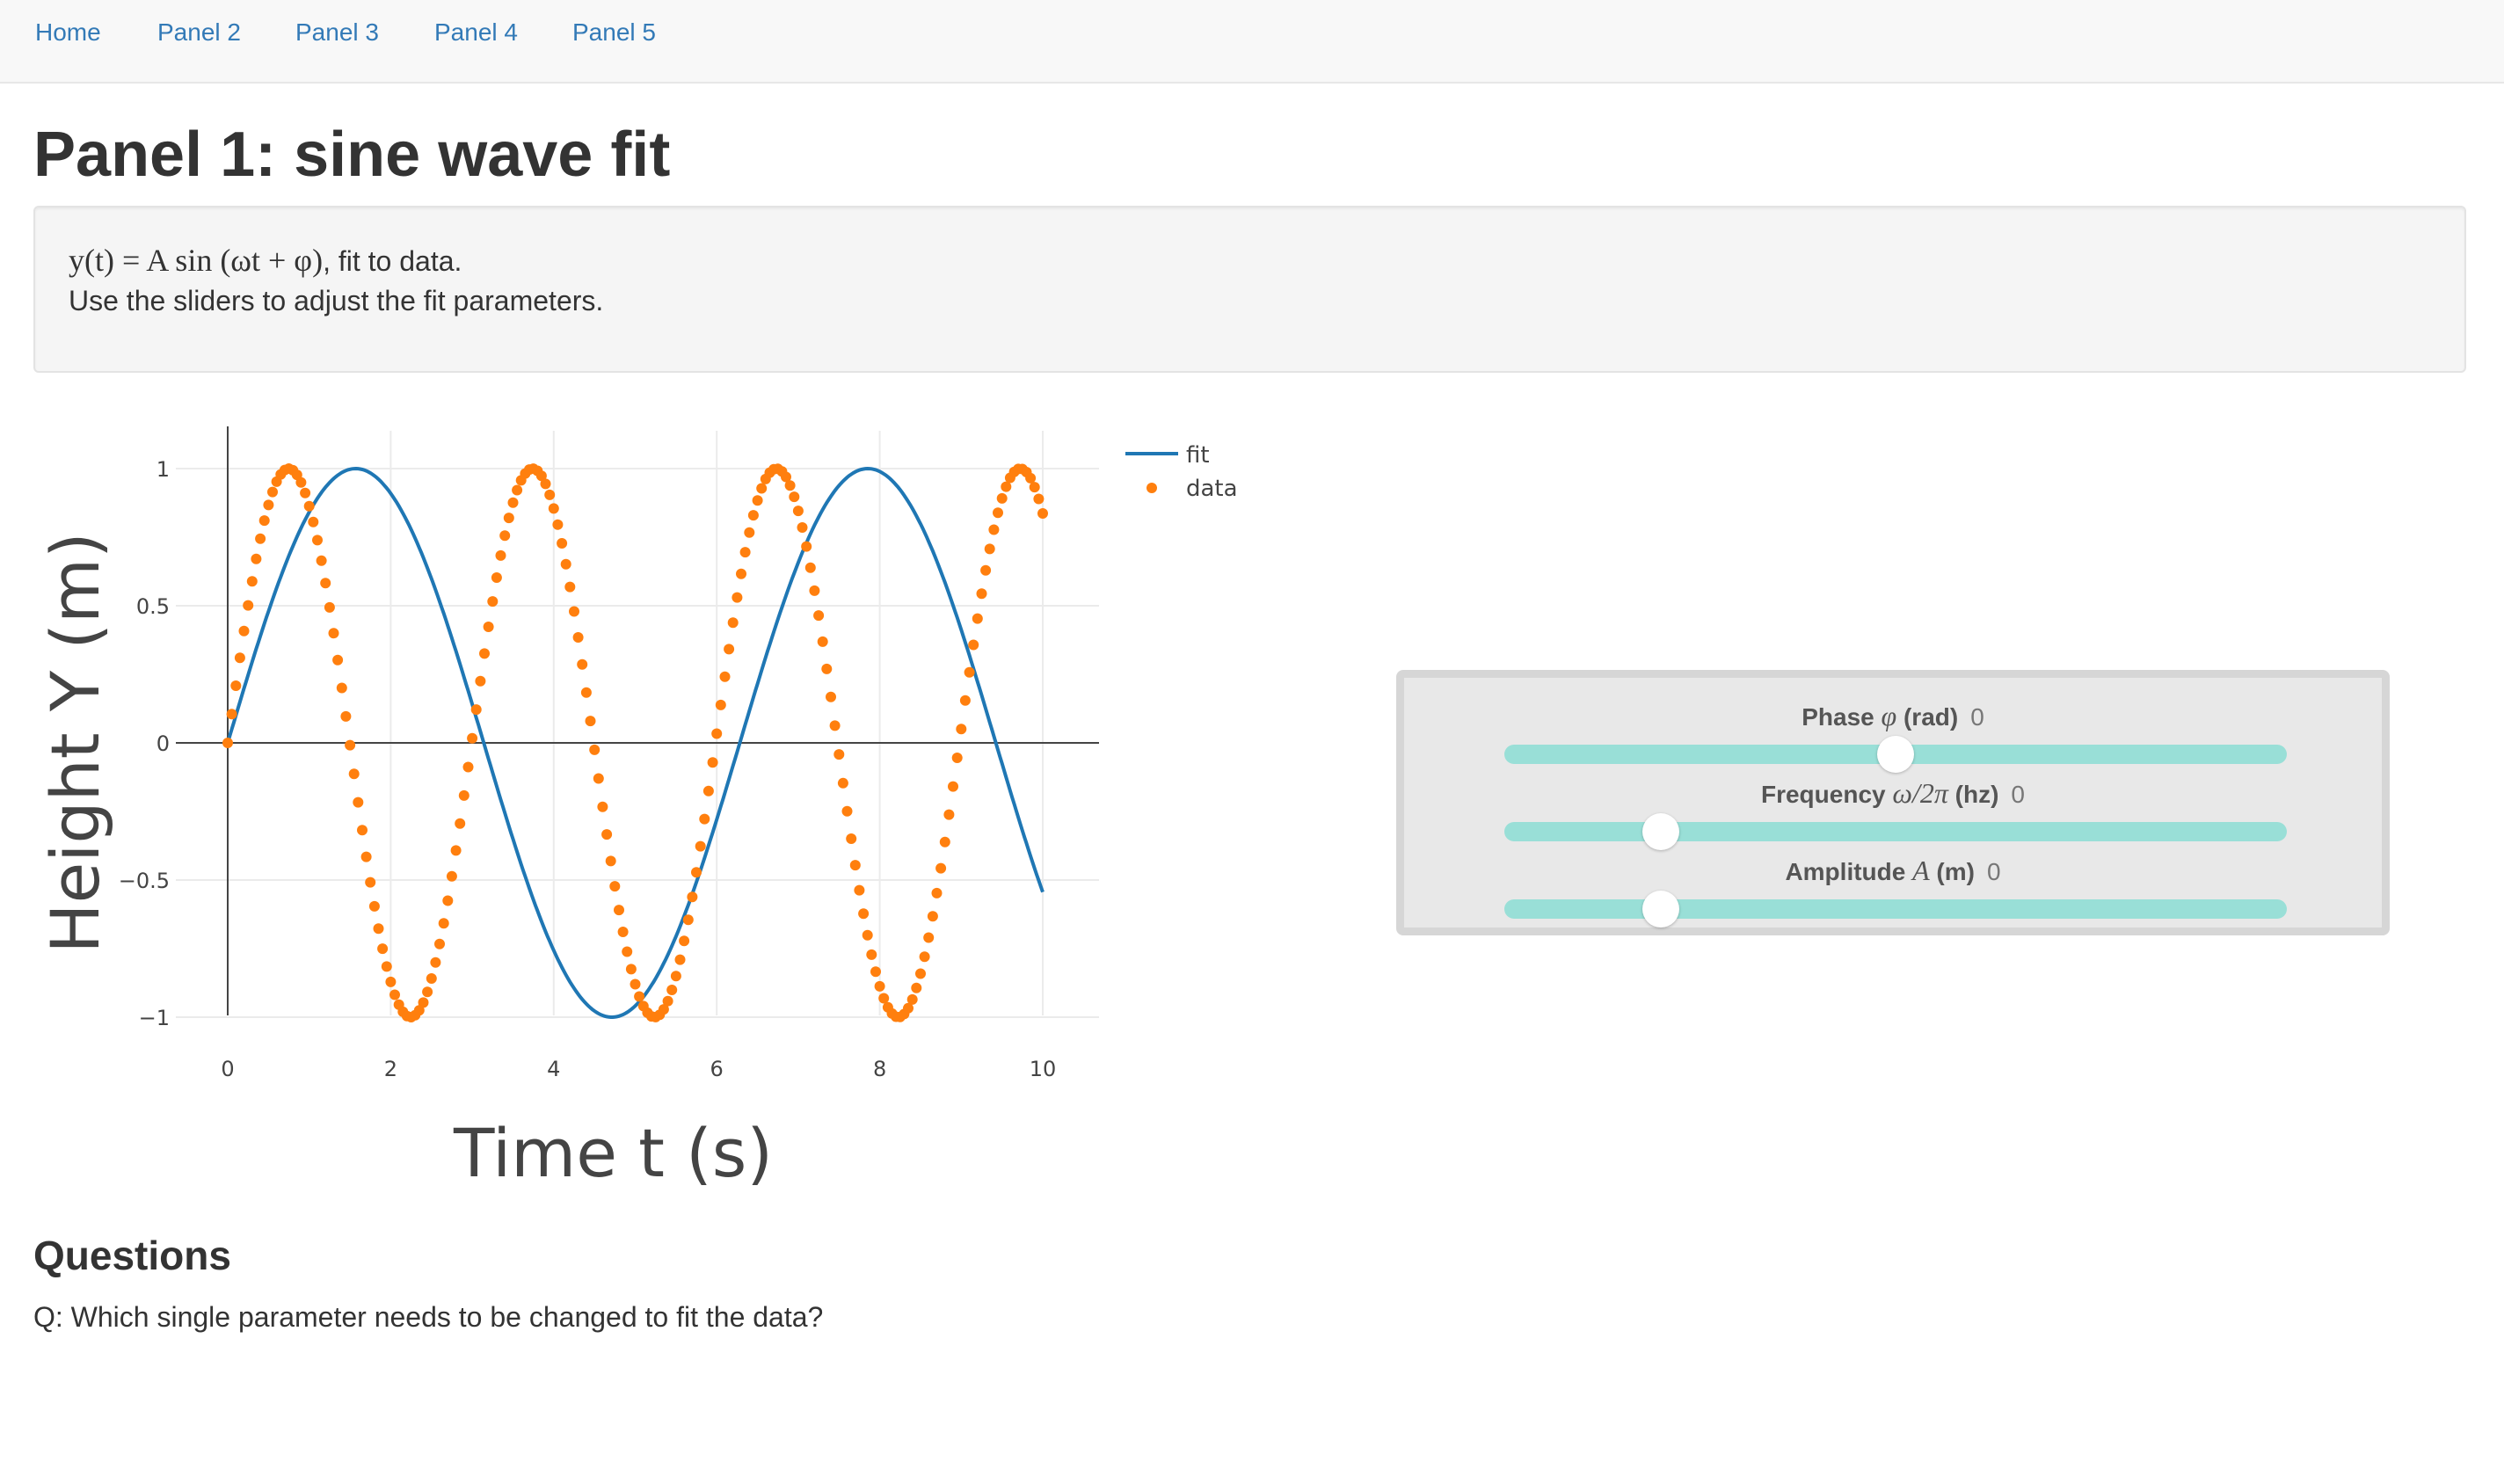 The height and width of the screenshot is (1484, 2504). I want to click on legend-data-swatch, so click(1151, 488).